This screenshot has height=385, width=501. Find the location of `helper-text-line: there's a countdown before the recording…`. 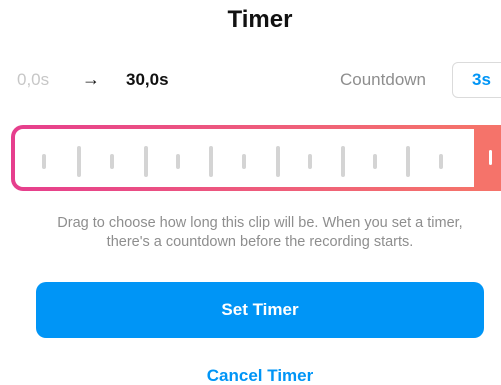

helper-text-line: there's a countdown before the recording… is located at coordinates (260, 242).